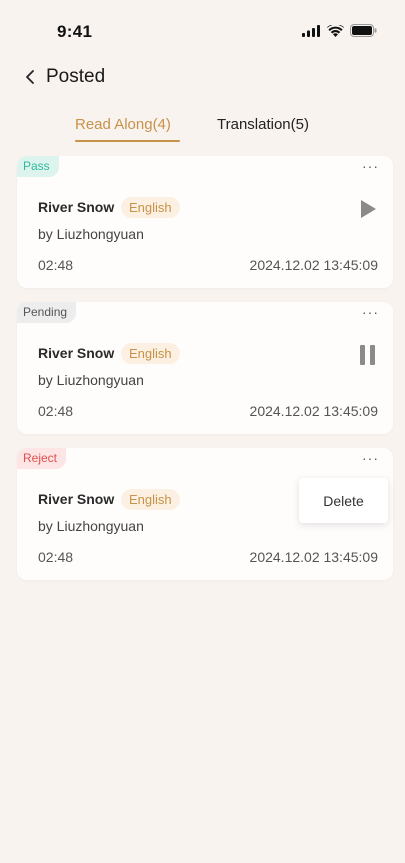  I want to click on back-button, so click(30, 77).